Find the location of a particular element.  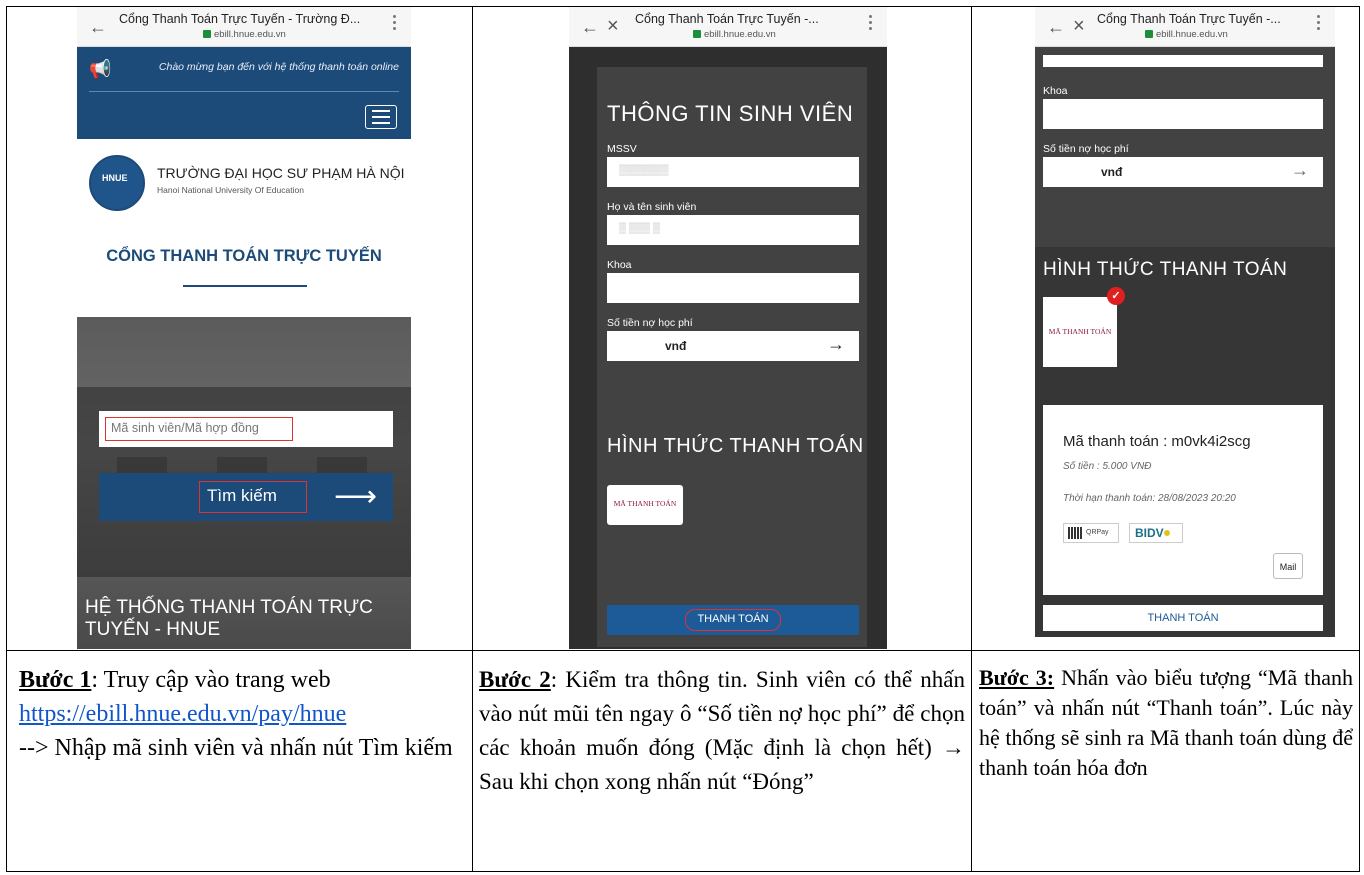

mssv-field: ▒▒▒▒▒▒▒ is located at coordinates (733, 172).